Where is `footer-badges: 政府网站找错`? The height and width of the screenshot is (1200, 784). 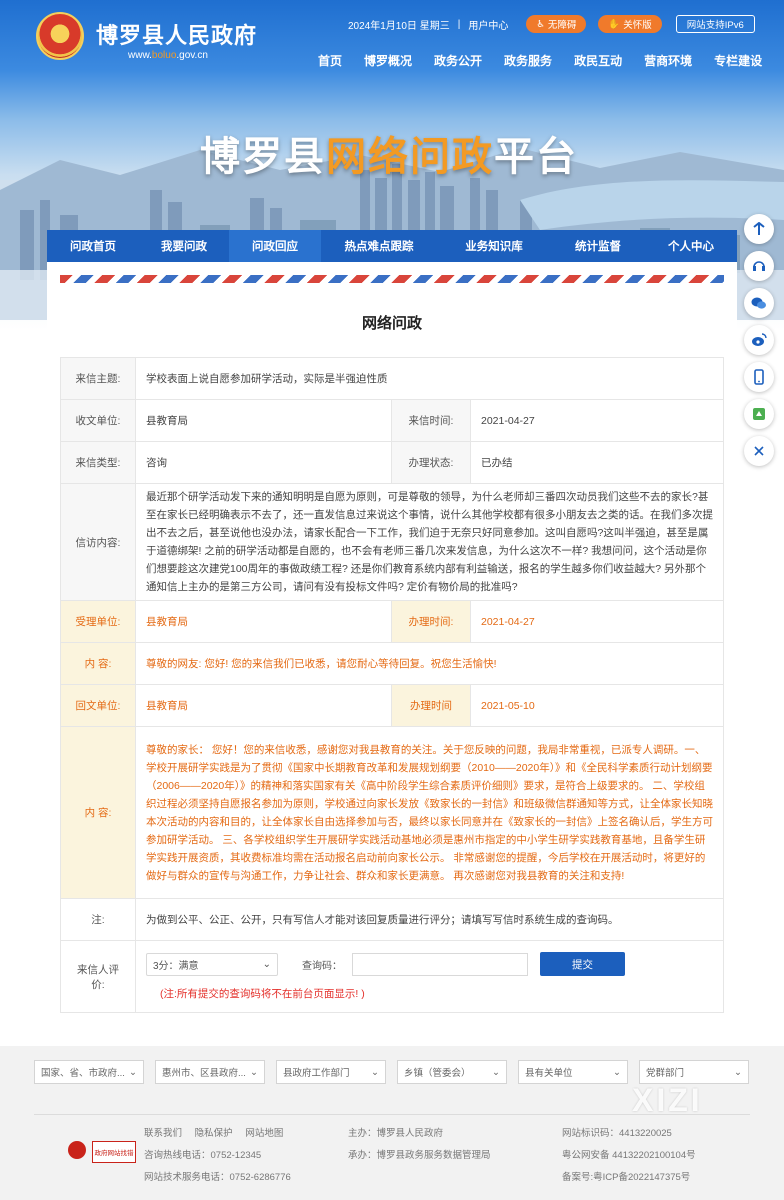 footer-badges: 政府网站找错 is located at coordinates (102, 1152).